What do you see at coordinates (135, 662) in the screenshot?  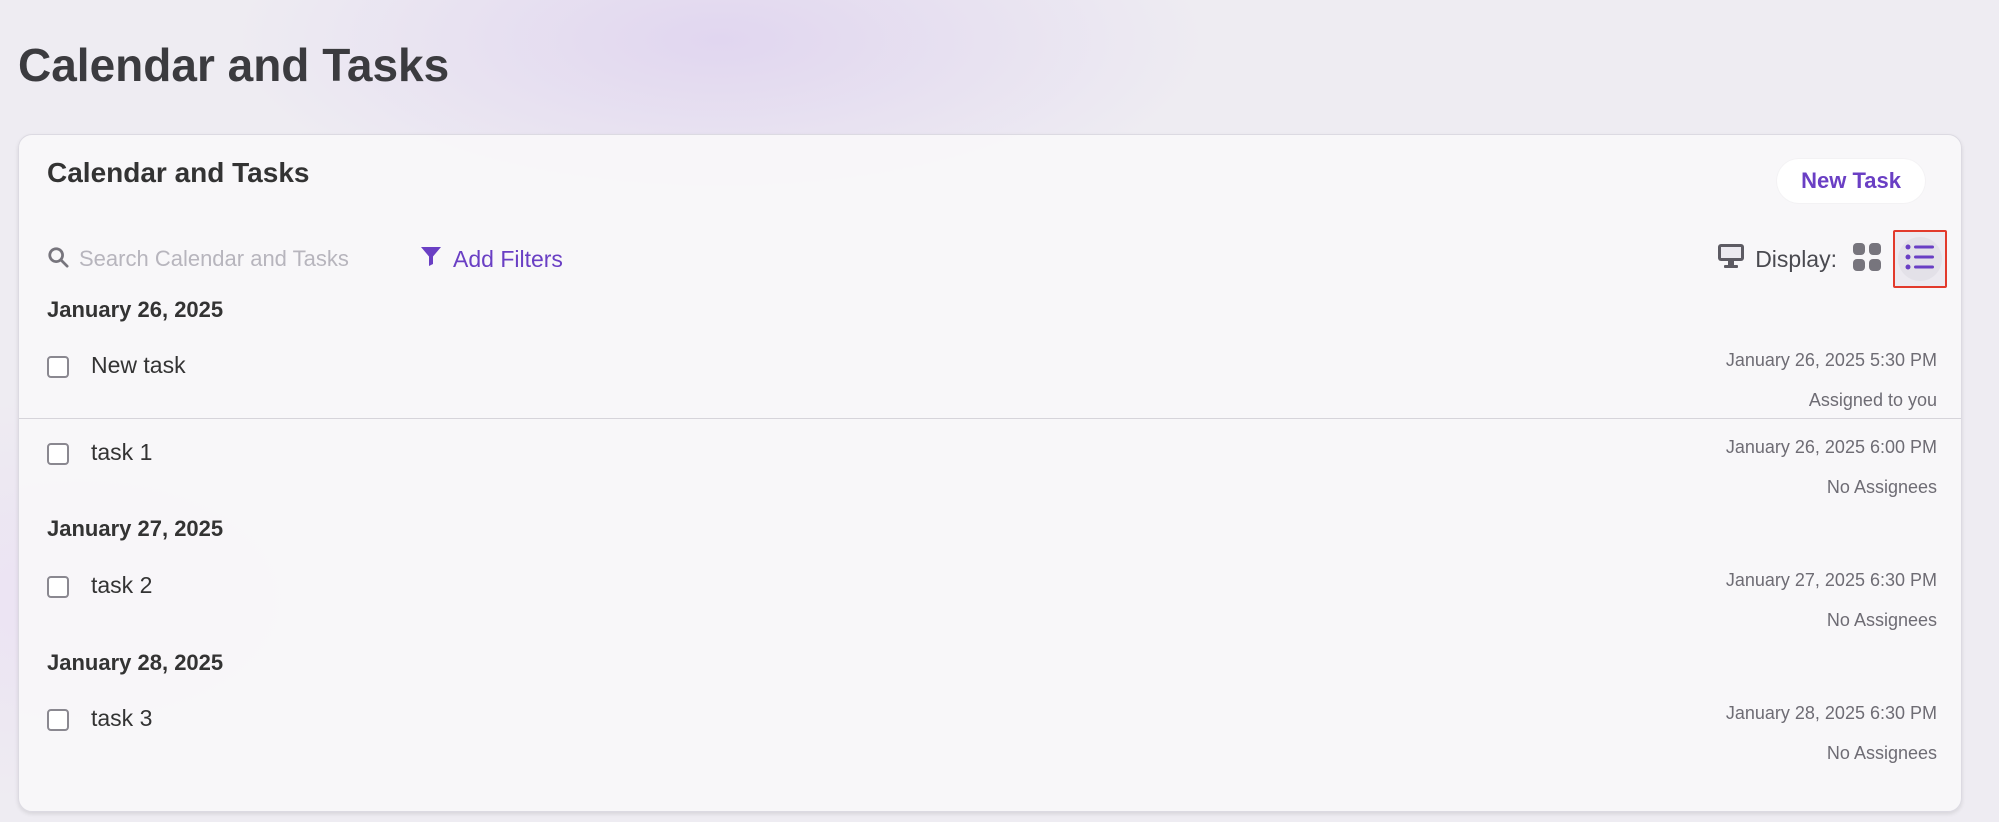 I see `date-header: January 28, 2025` at bounding box center [135, 662].